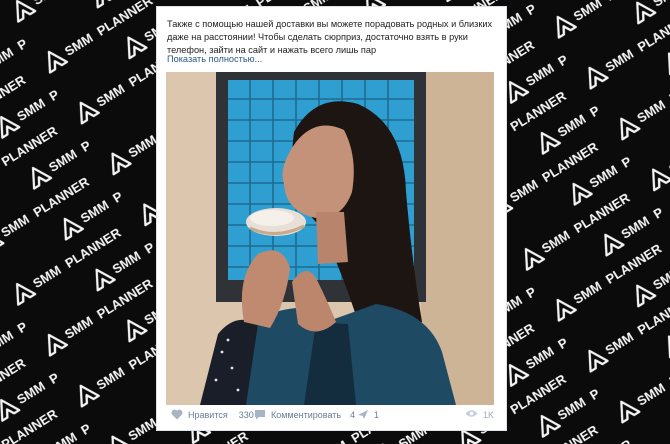  Describe the element at coordinates (246, 414) in the screenshot. I see `like-count: 330` at that location.